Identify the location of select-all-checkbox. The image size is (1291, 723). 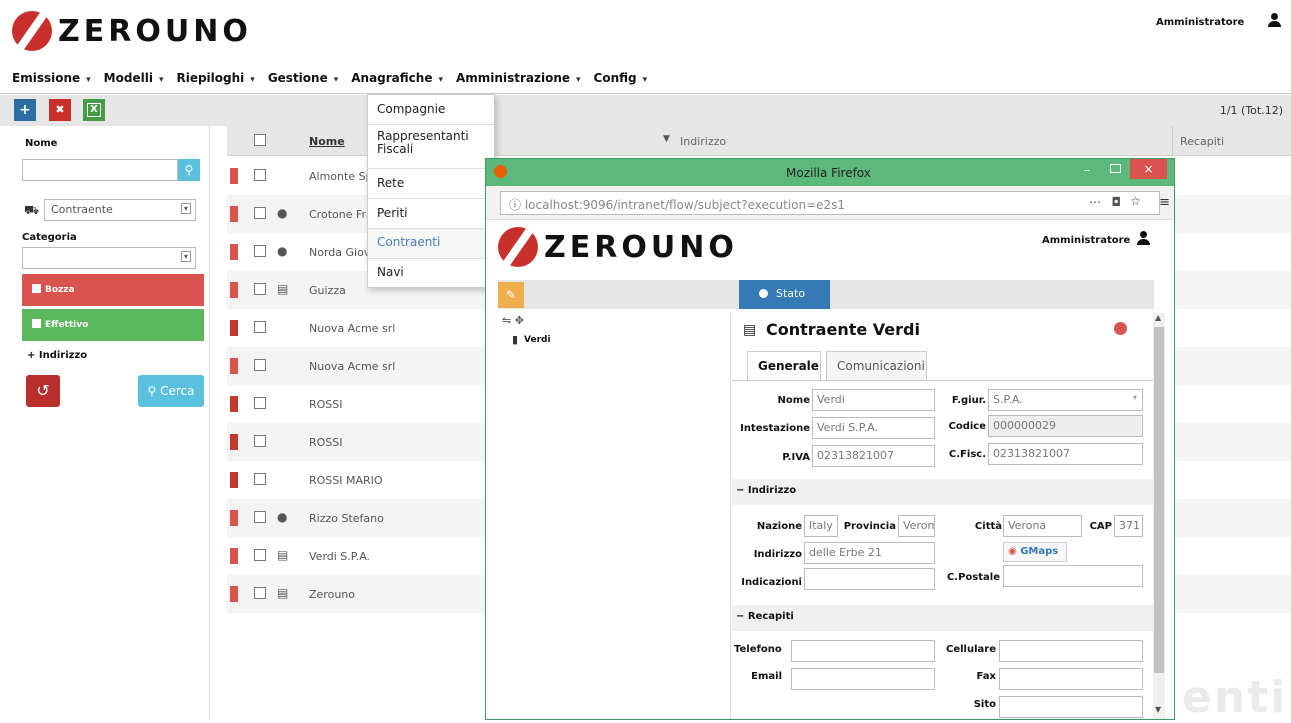
(260, 140).